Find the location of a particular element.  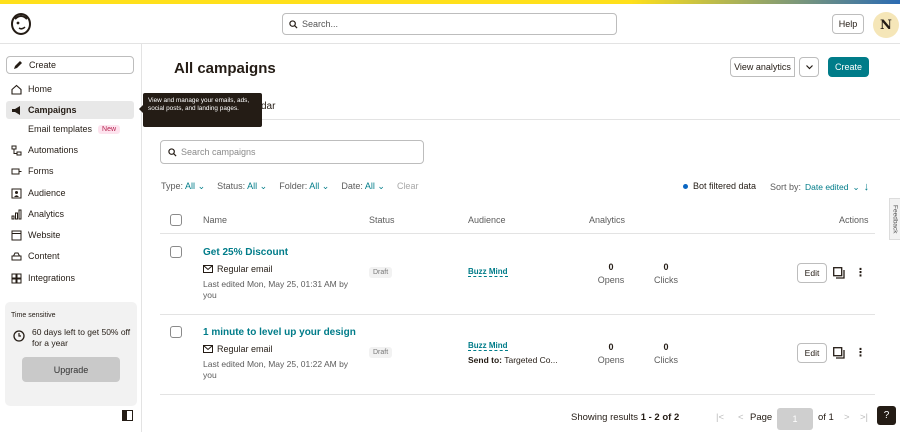

sort-by-control: Sort by: Date edited ⌄ ↓ is located at coordinates (819, 187).